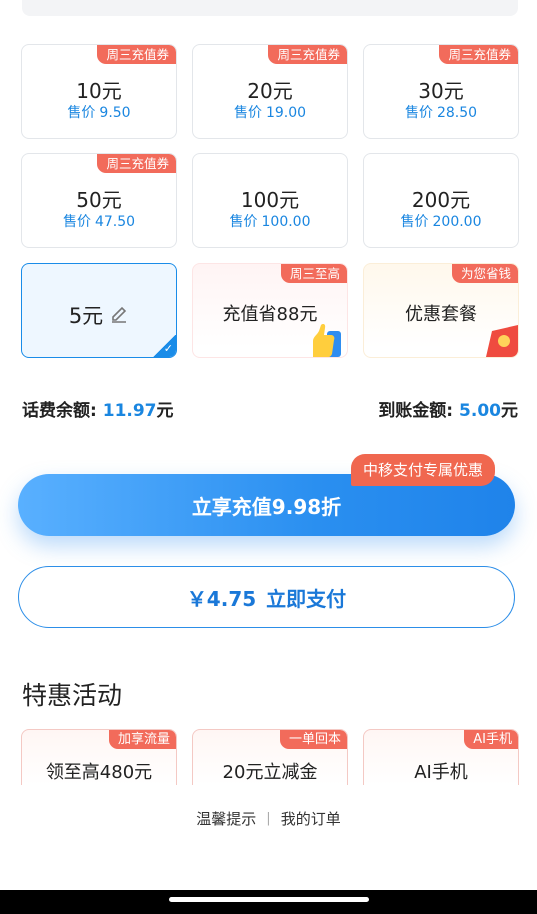 The image size is (537, 914). I want to click on denomination-card-20: 周三充值券 20元 售价 19.00, so click(270, 91).